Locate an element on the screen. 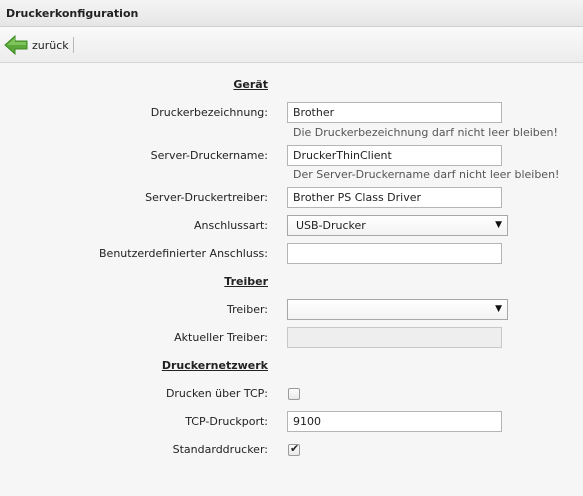 The height and width of the screenshot is (496, 583). section-heading-driver: Treiber is located at coordinates (246, 281).